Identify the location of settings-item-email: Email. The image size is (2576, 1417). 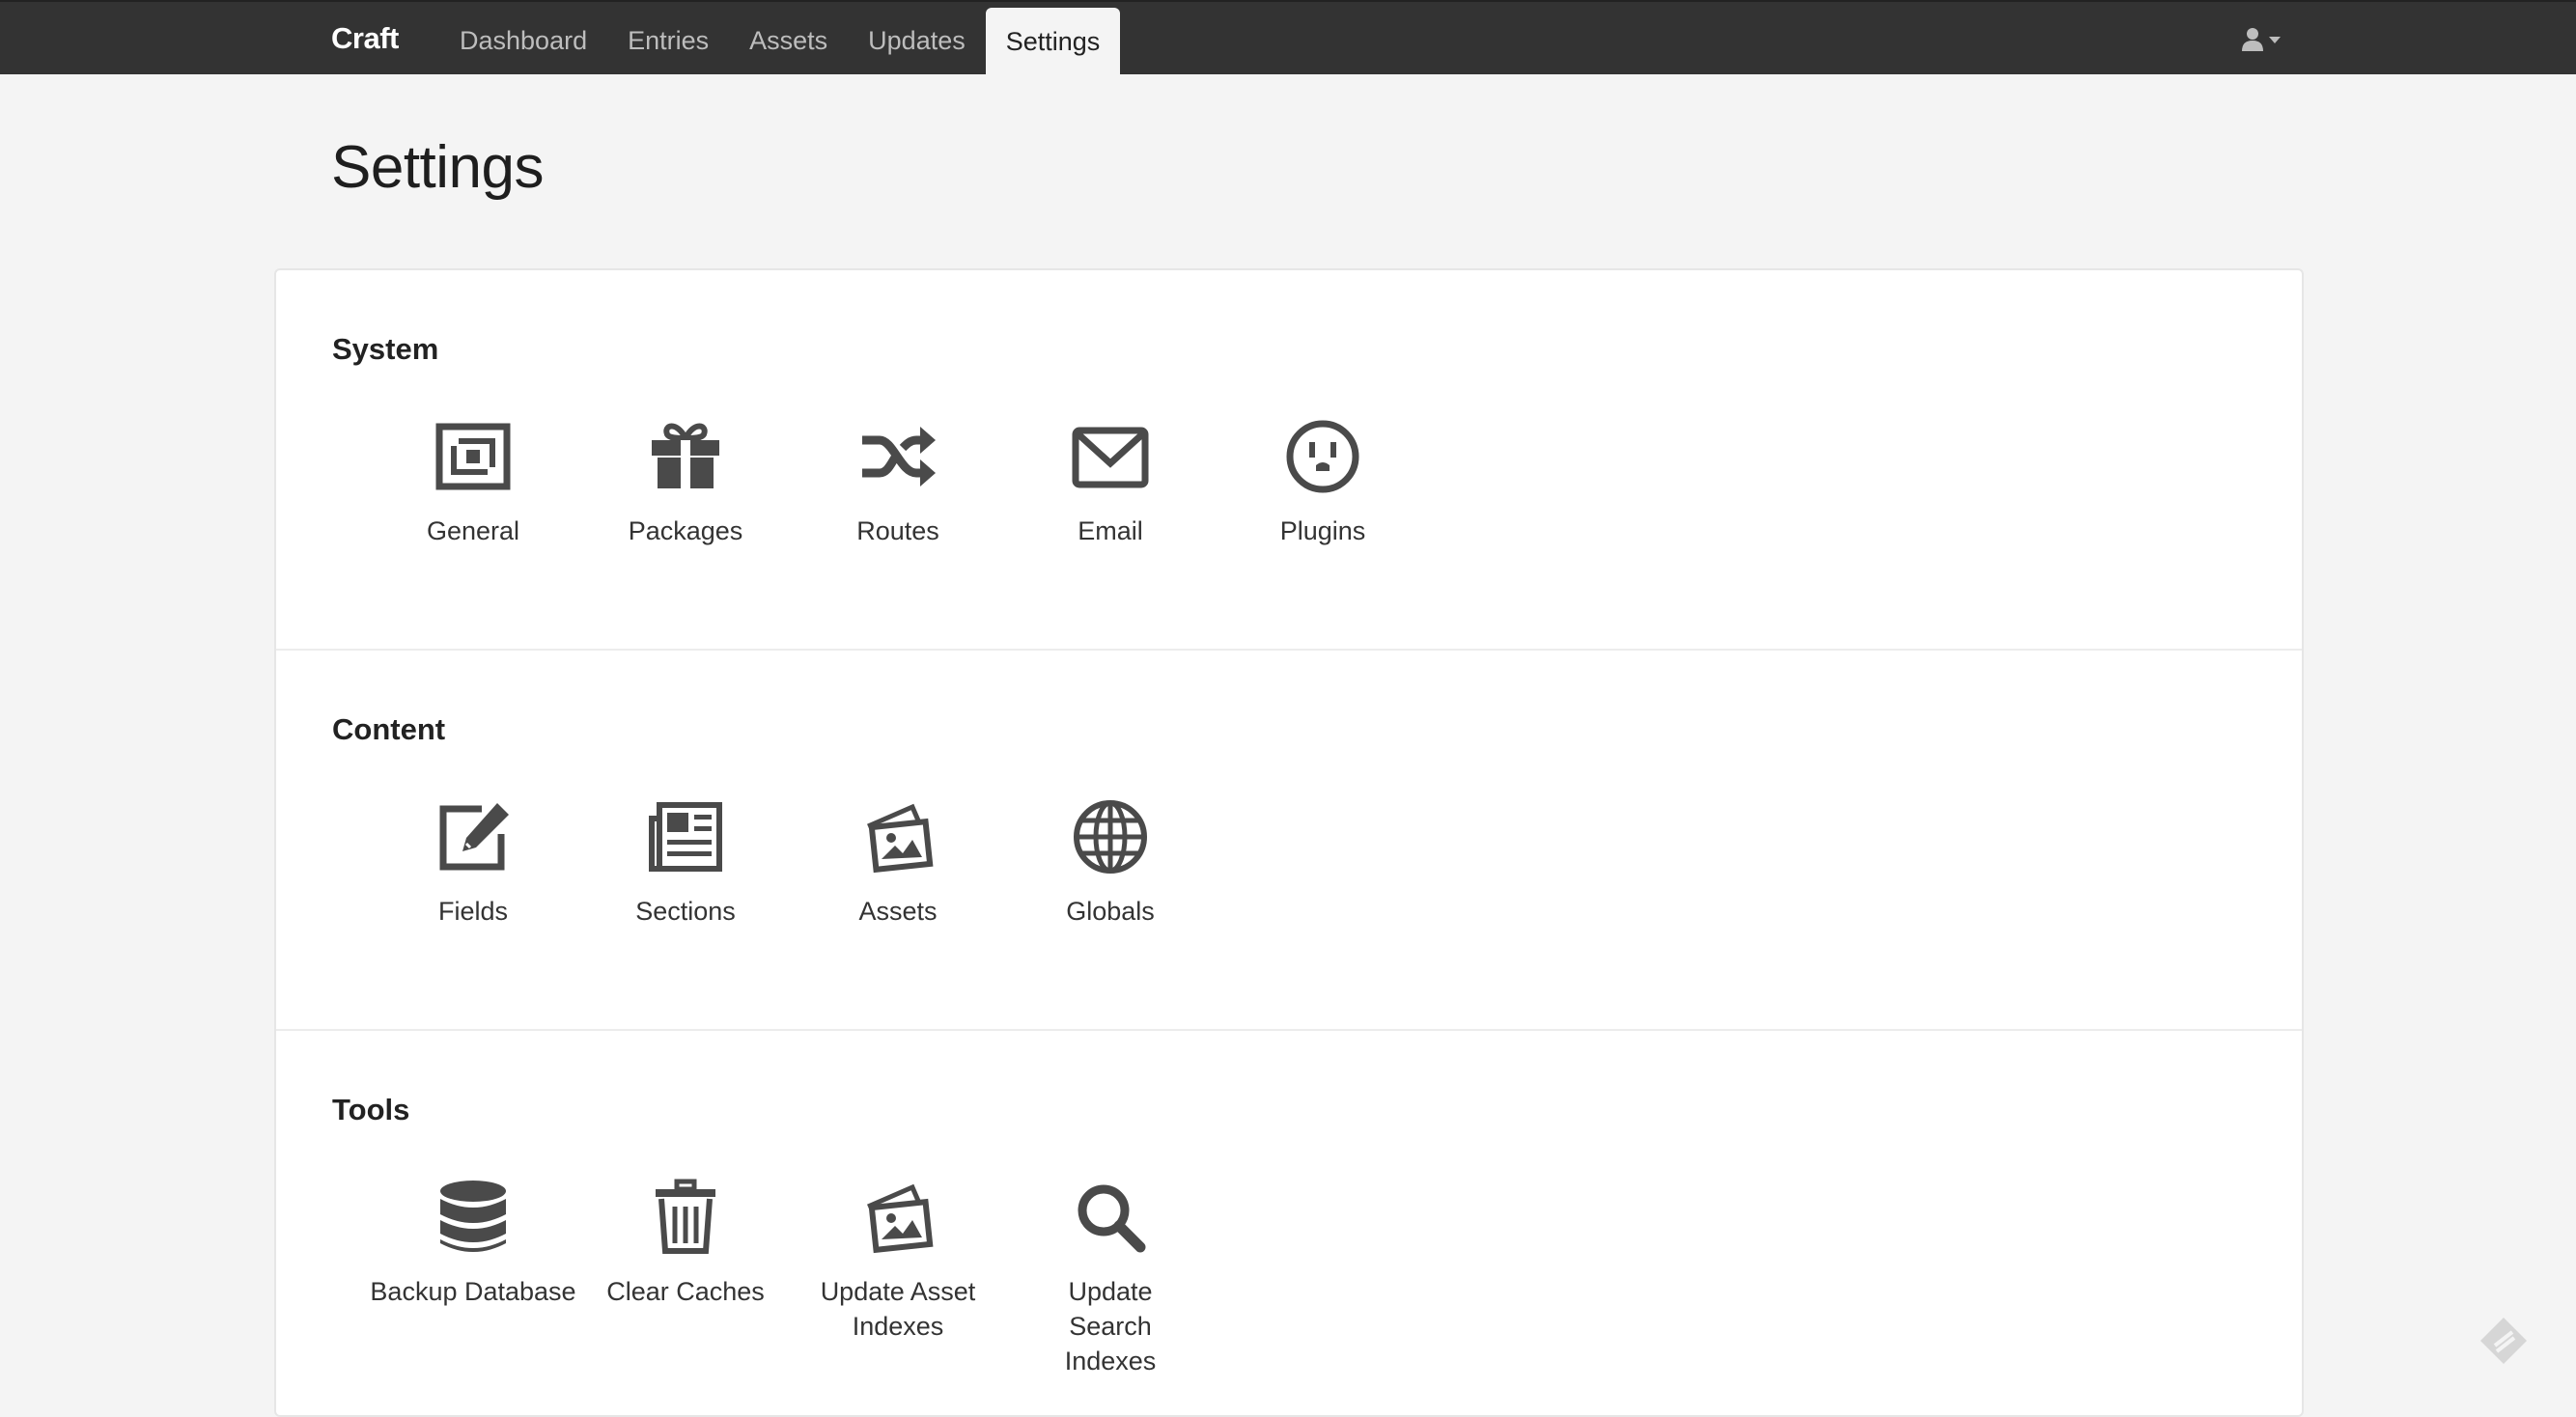
(1111, 482).